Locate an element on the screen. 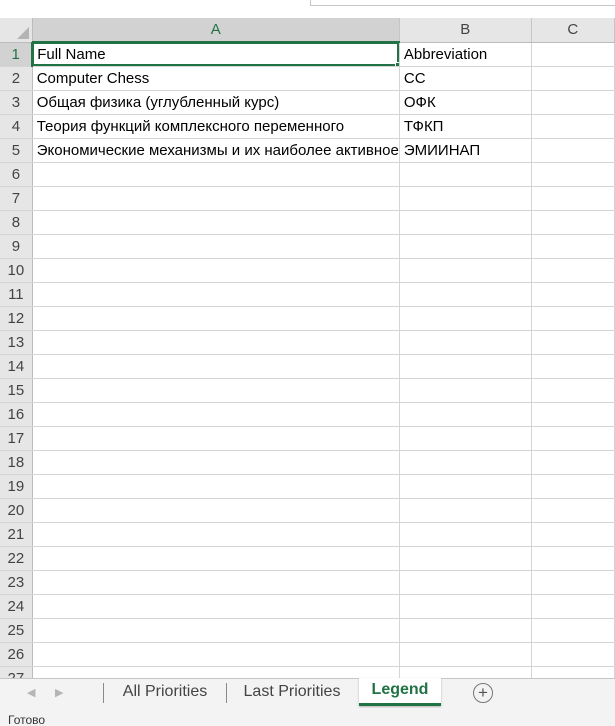  column-header-b: B is located at coordinates (465, 30).